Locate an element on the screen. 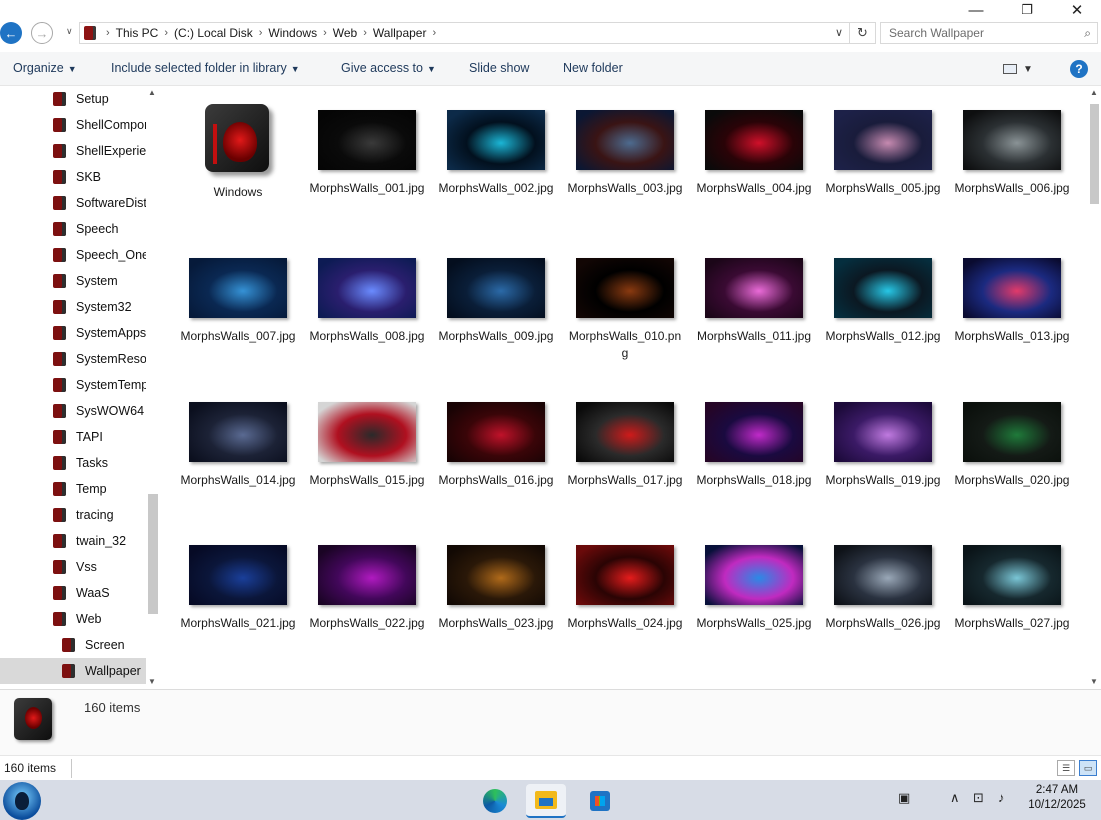 The width and height of the screenshot is (1101, 820). breadcrumb-local-disk: (C:) Local Disk is located at coordinates (213, 33).